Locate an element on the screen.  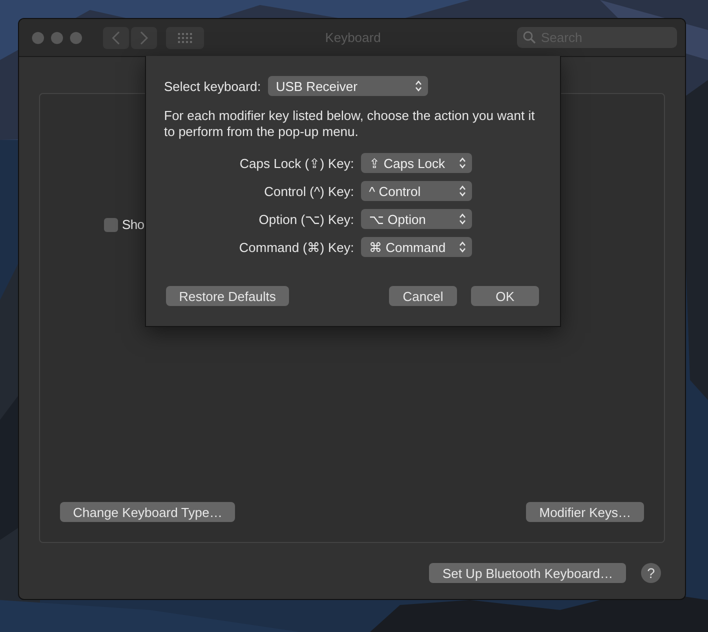
keyboard-popup: USB Receiver is located at coordinates (348, 86).